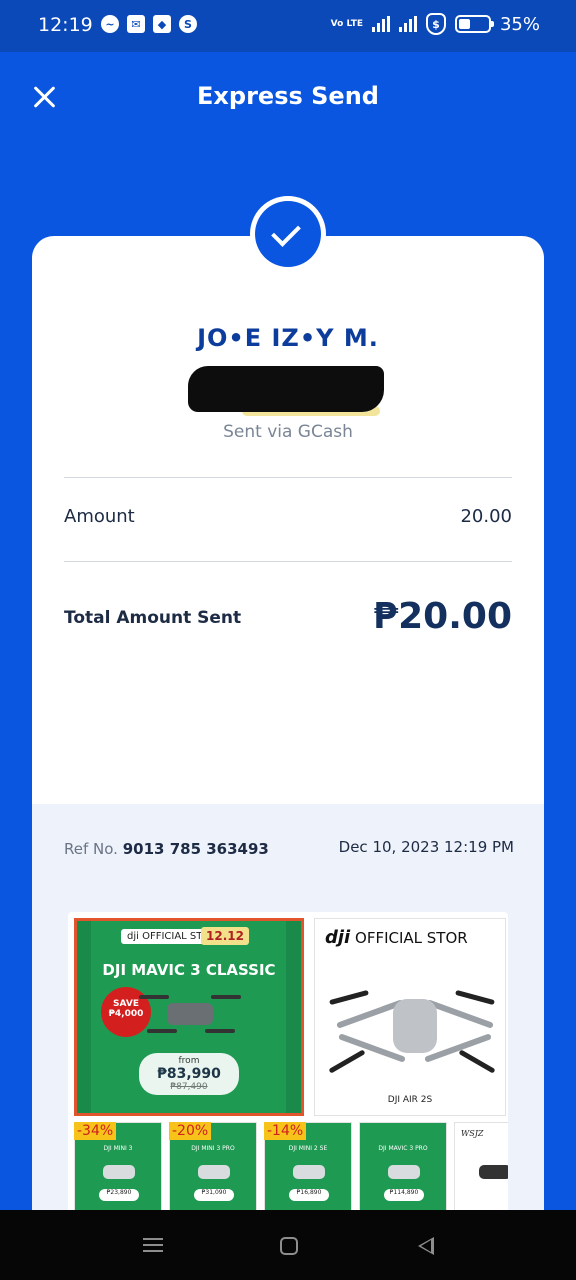  I want to click on ad-thumbnail: -20% DJI MINI 3 PRO ₱31,090, so click(213, 1169).